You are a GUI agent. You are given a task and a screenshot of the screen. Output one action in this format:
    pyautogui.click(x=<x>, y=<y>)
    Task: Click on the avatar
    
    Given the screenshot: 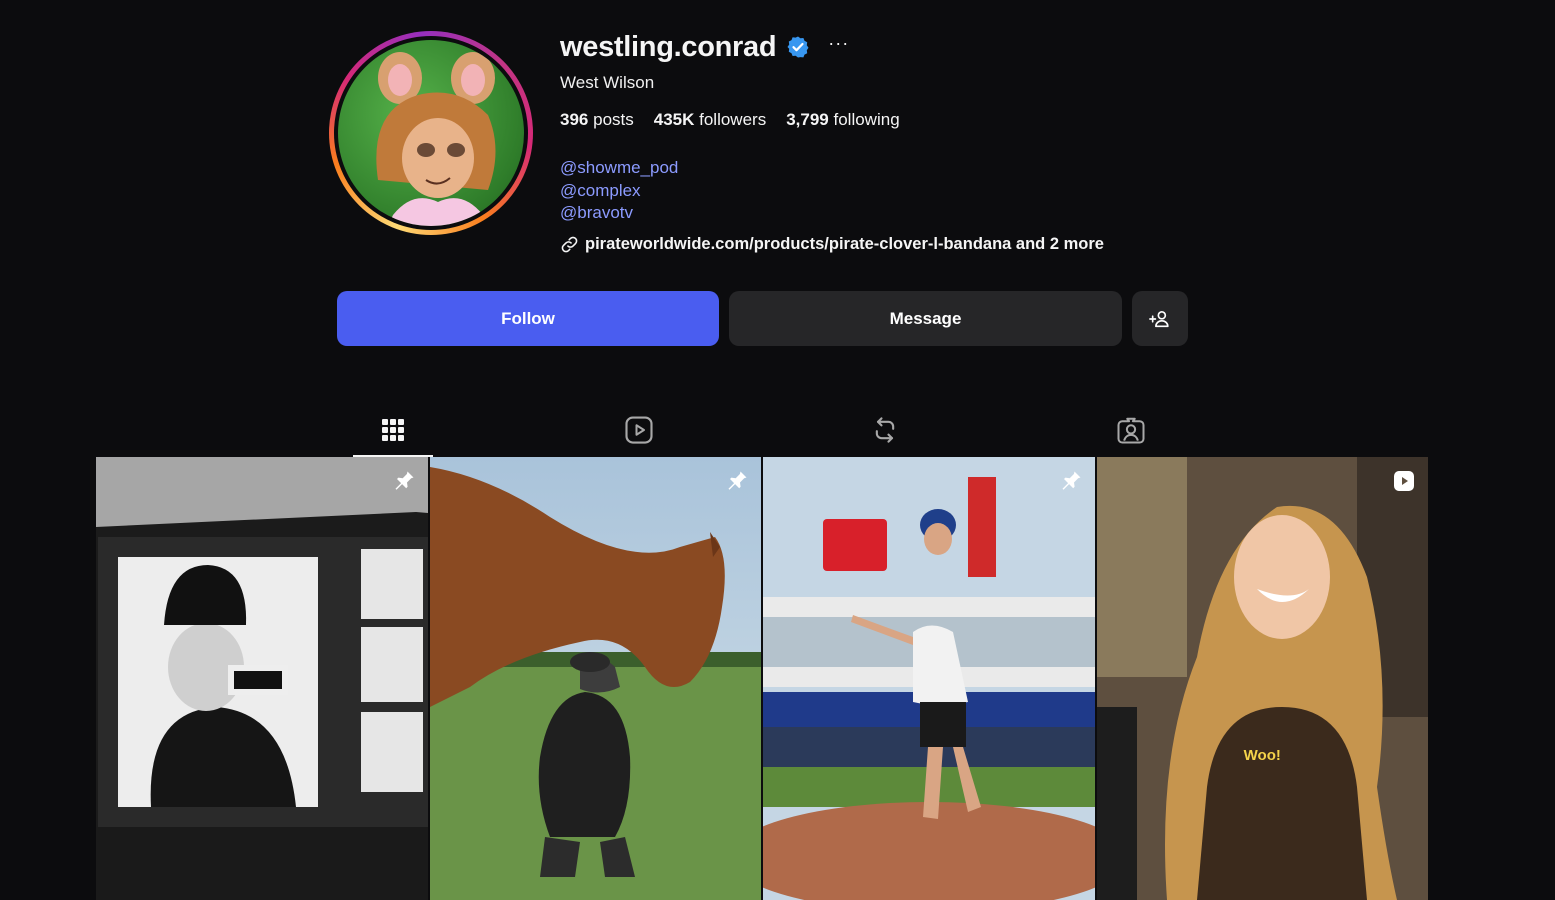 What is the action you would take?
    pyautogui.click(x=431, y=133)
    